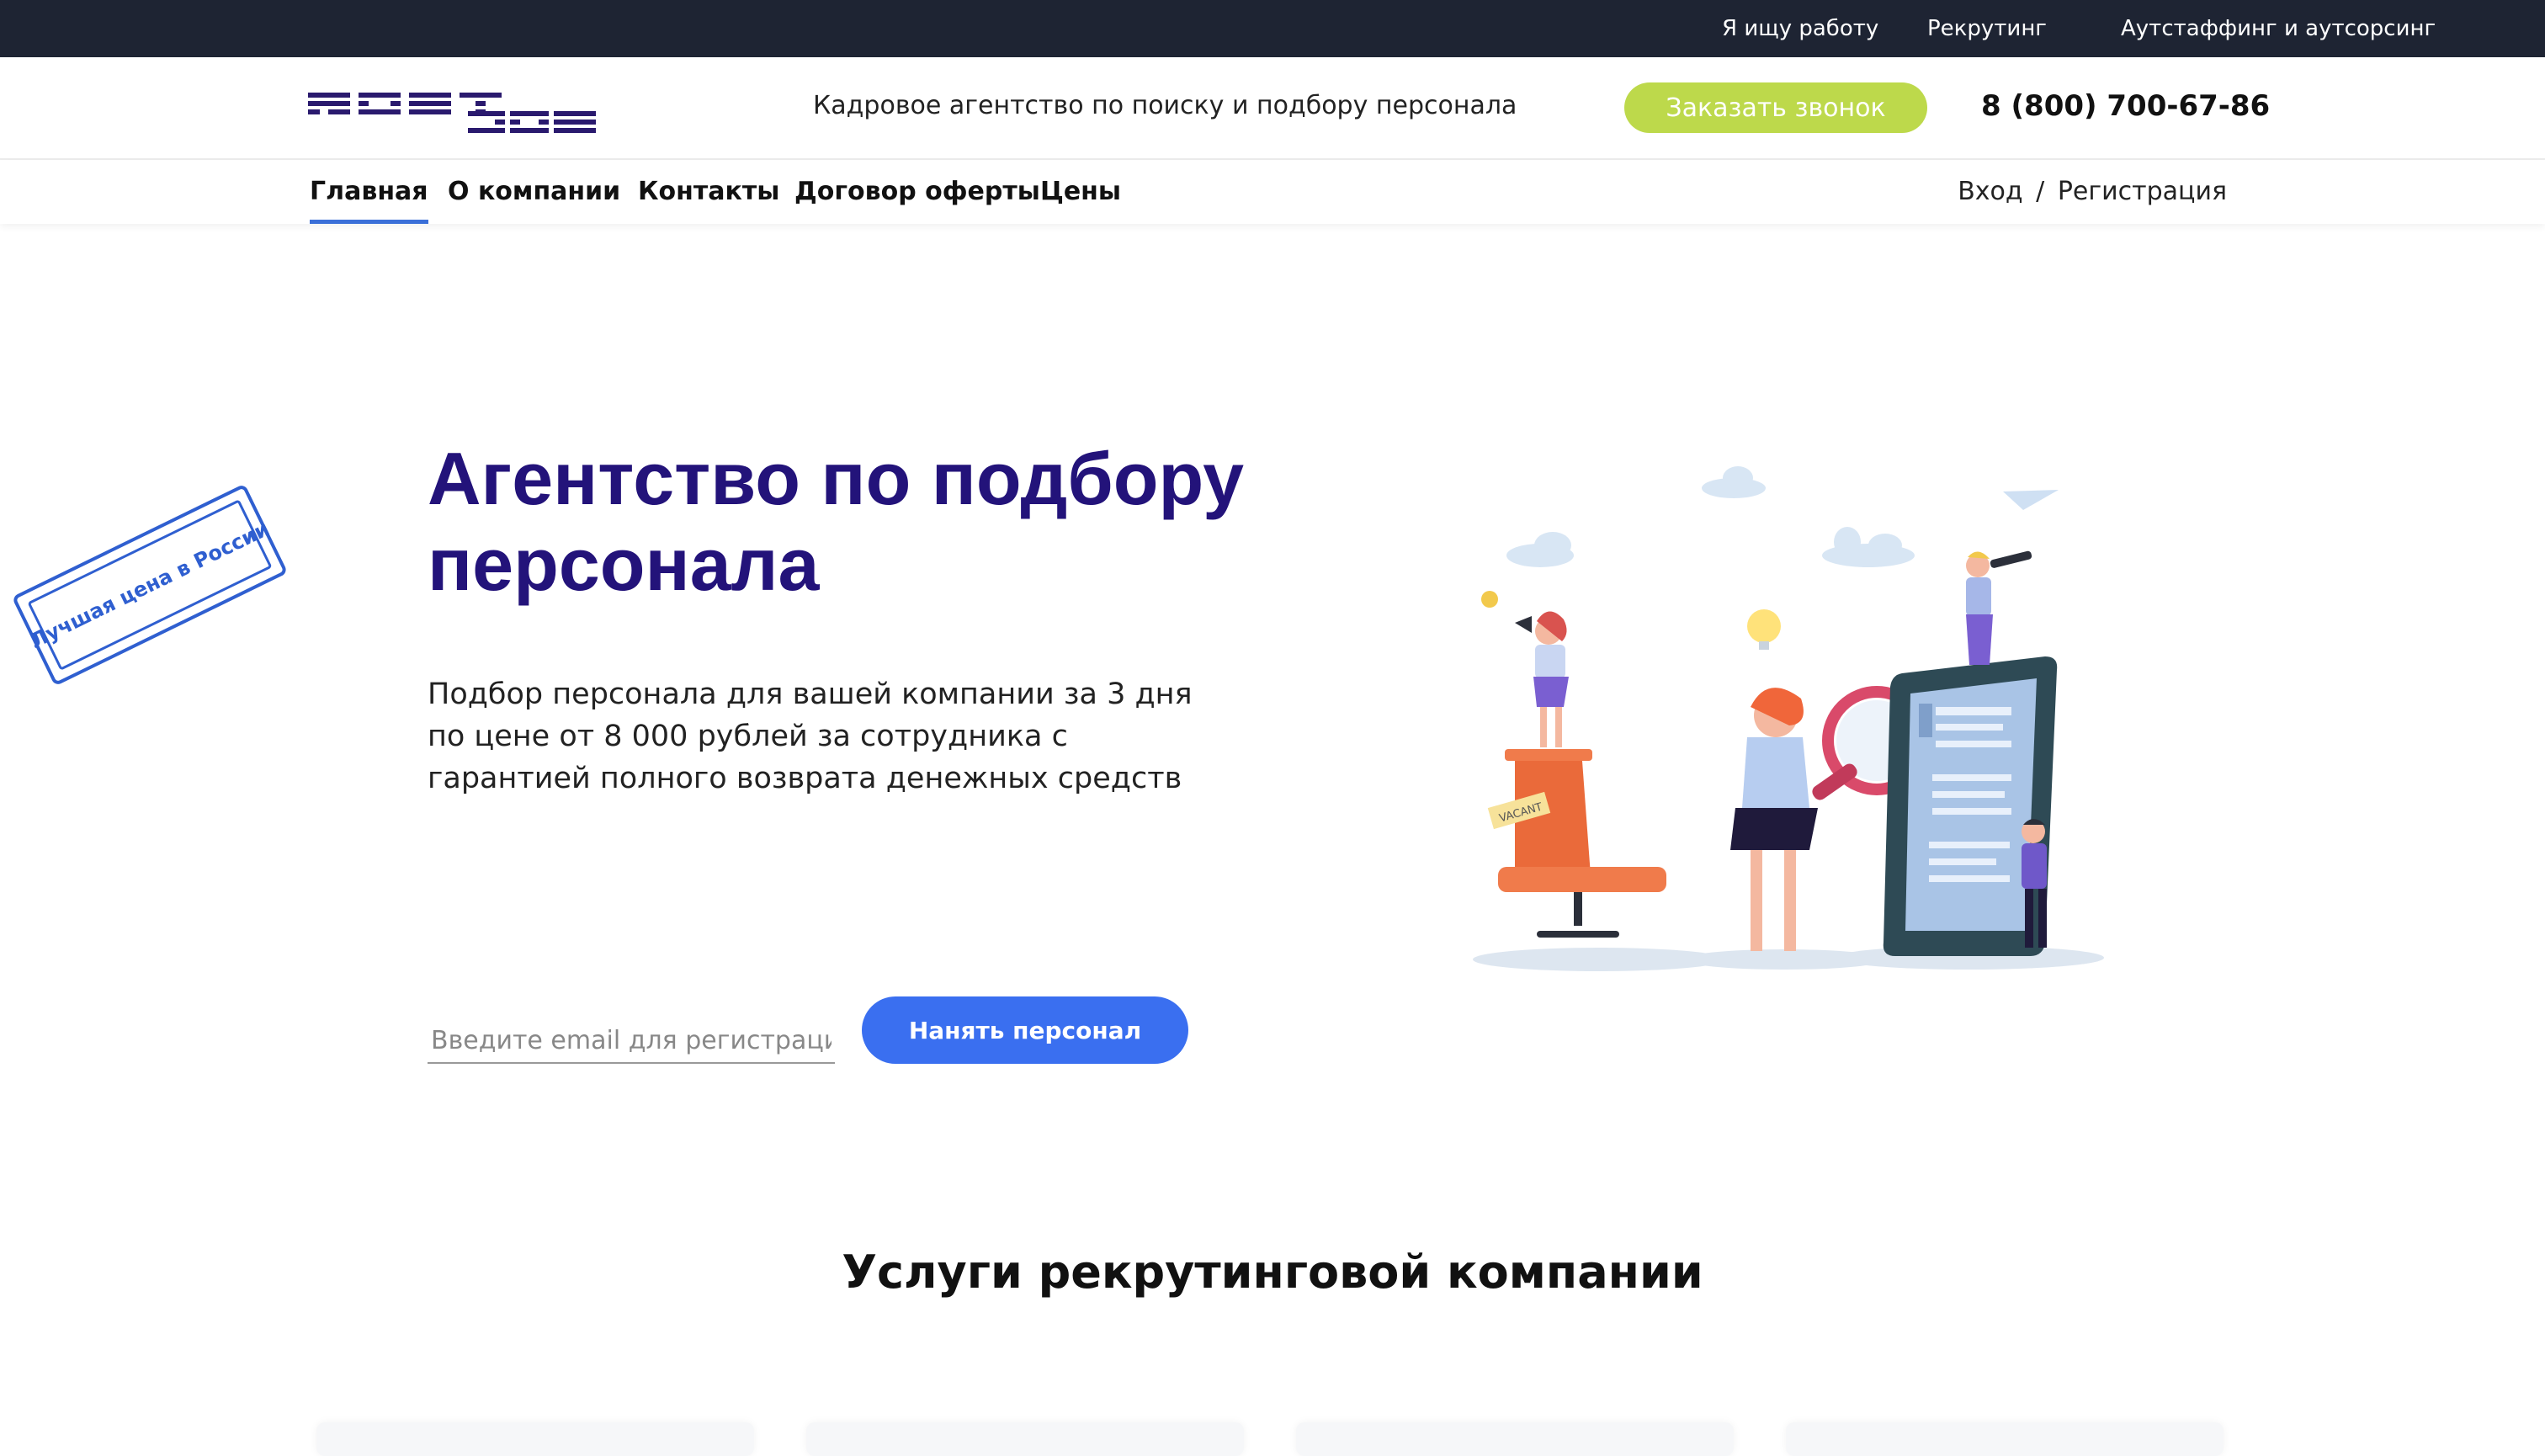  What do you see at coordinates (1800, 28) in the screenshot?
I see `topbar-link-job-seeker: Я ищу работу` at bounding box center [1800, 28].